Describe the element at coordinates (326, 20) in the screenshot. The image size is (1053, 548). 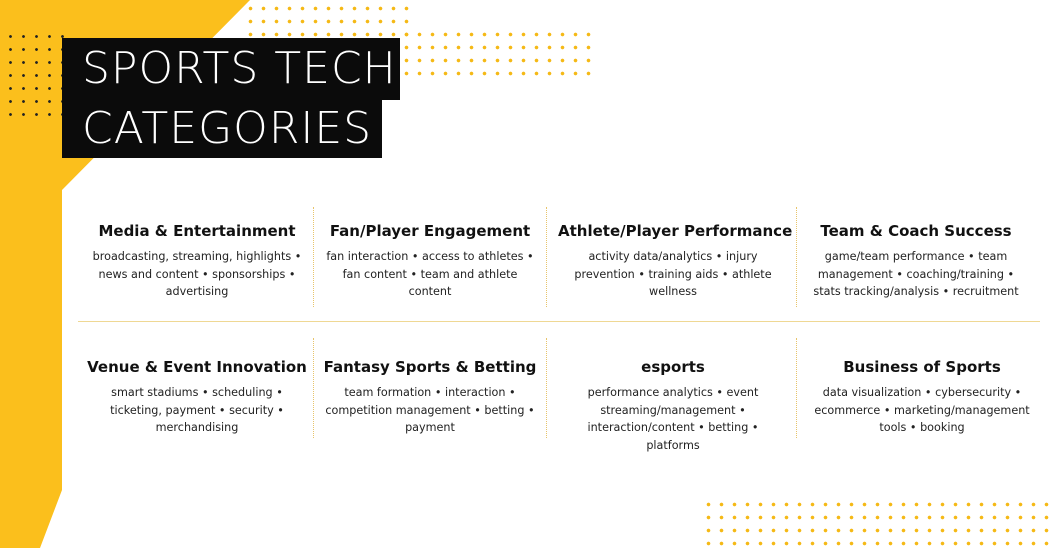
I see `dot-pattern-top-right` at that location.